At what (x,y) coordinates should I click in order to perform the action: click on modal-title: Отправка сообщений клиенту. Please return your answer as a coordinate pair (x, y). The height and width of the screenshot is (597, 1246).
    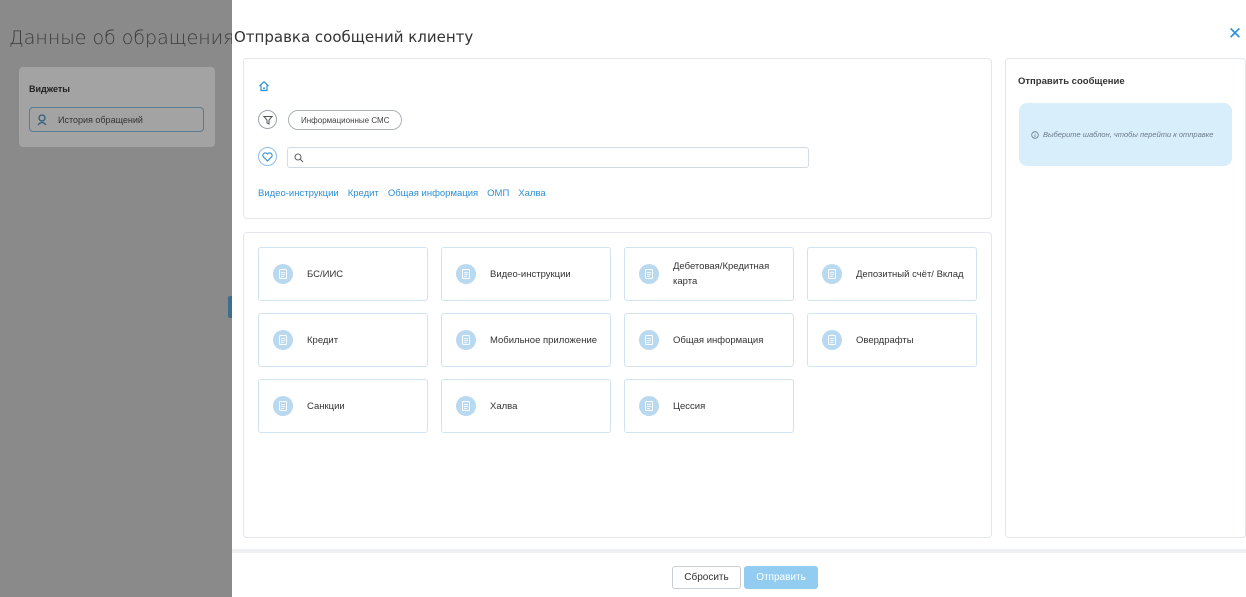
    Looking at the image, I should click on (354, 37).